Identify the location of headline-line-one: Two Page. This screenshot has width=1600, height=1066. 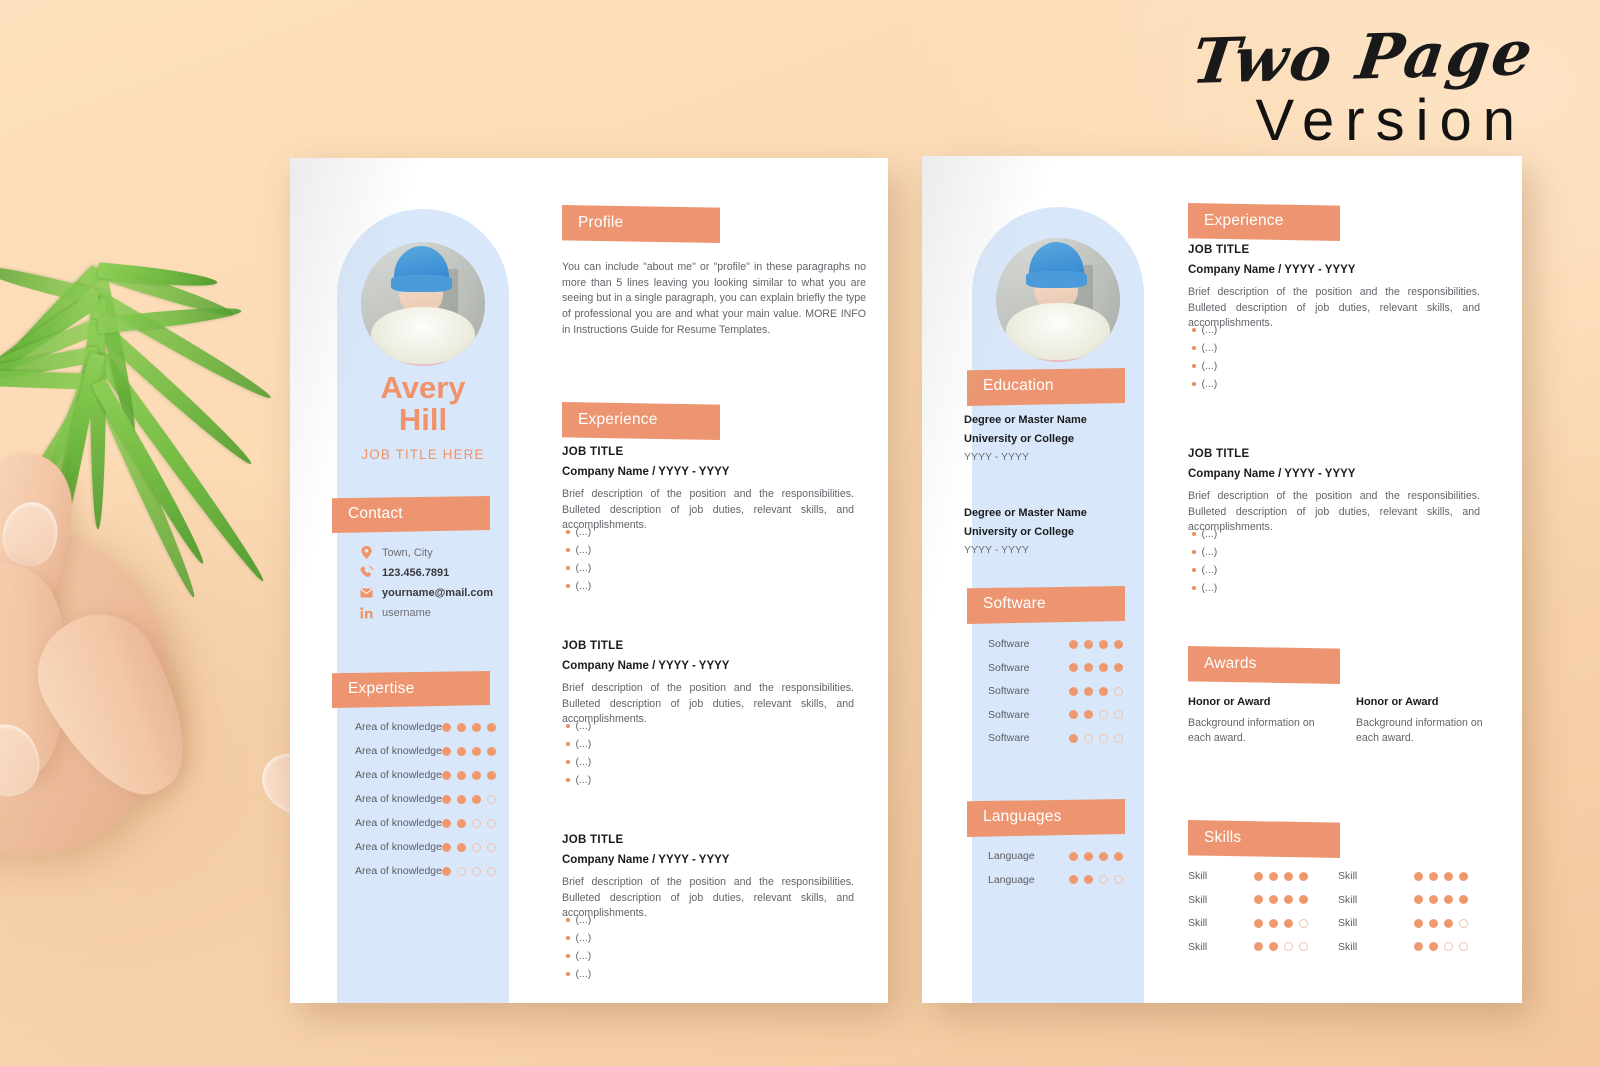
(1363, 57).